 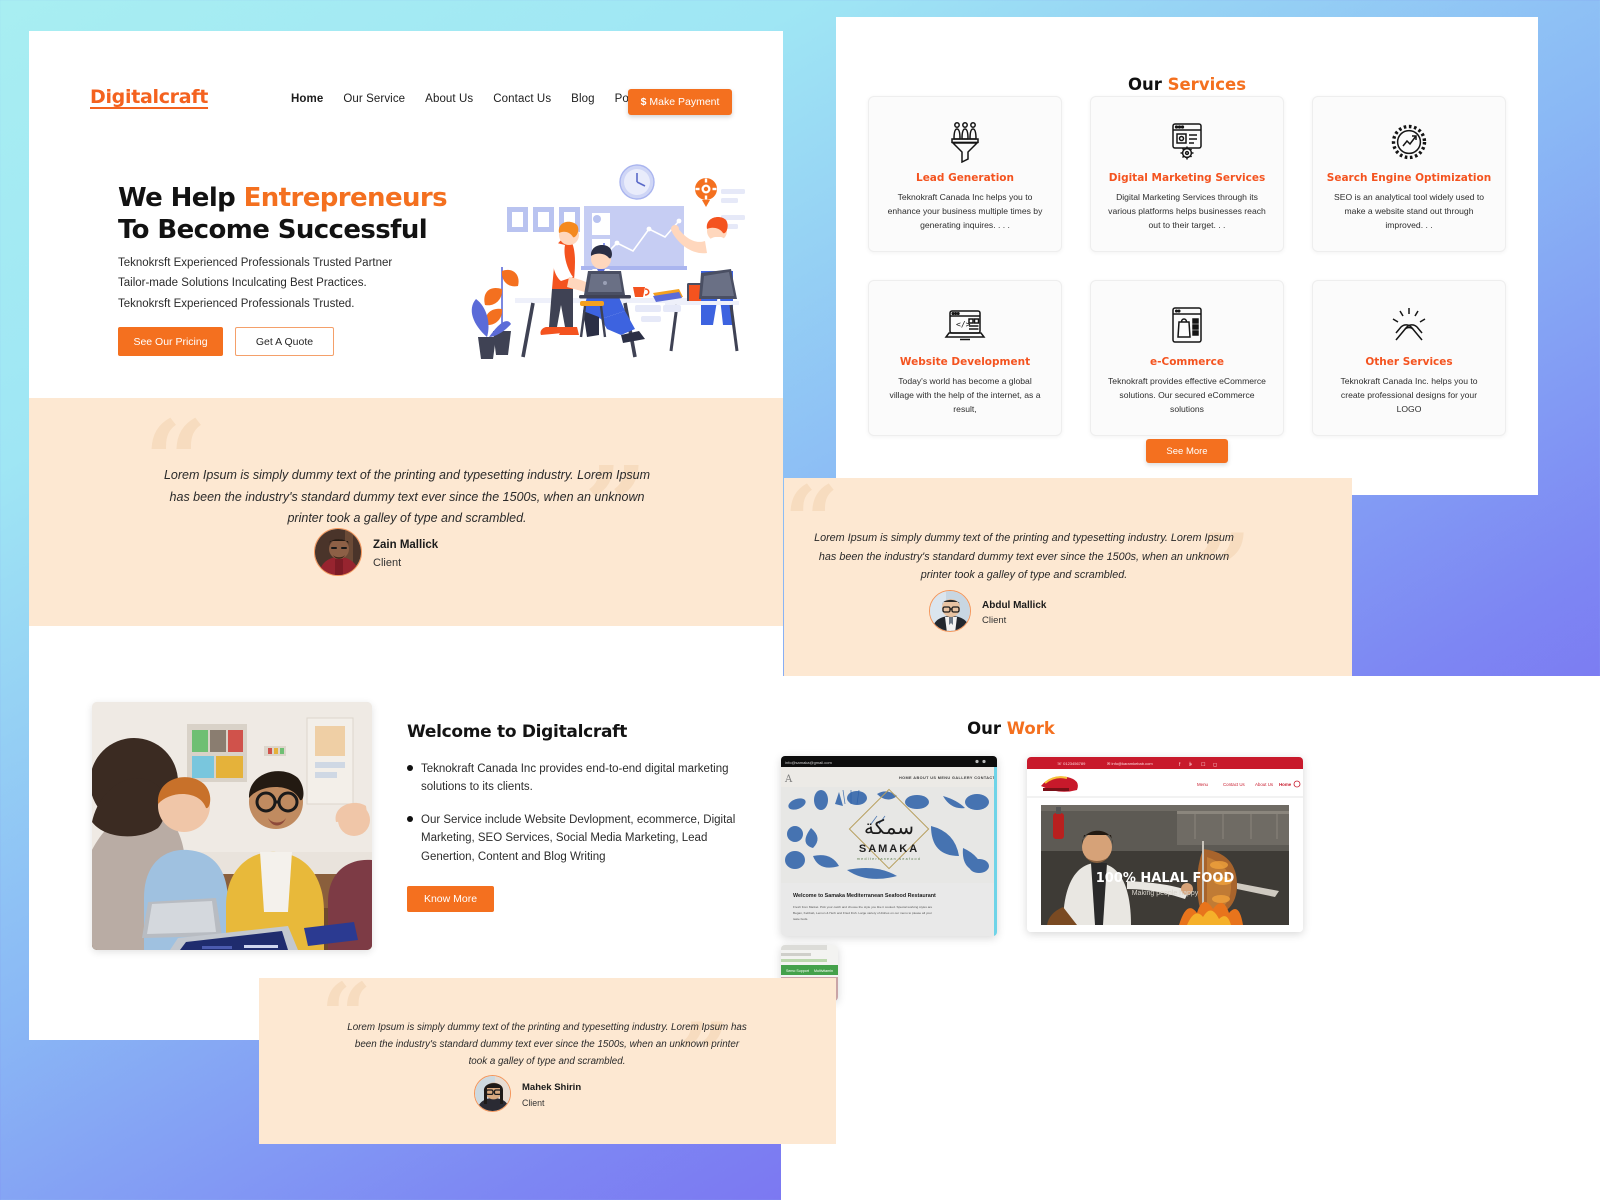 What do you see at coordinates (1187, 362) in the screenshot?
I see `service-name: e-Commerce` at bounding box center [1187, 362].